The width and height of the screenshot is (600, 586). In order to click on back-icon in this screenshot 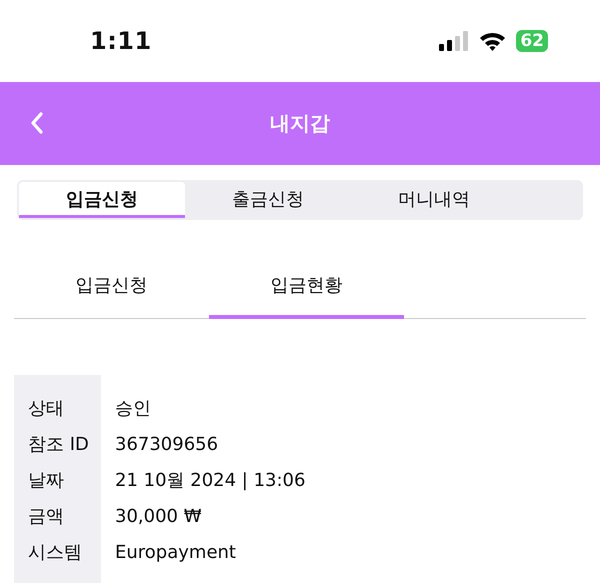, I will do `click(37, 123)`.